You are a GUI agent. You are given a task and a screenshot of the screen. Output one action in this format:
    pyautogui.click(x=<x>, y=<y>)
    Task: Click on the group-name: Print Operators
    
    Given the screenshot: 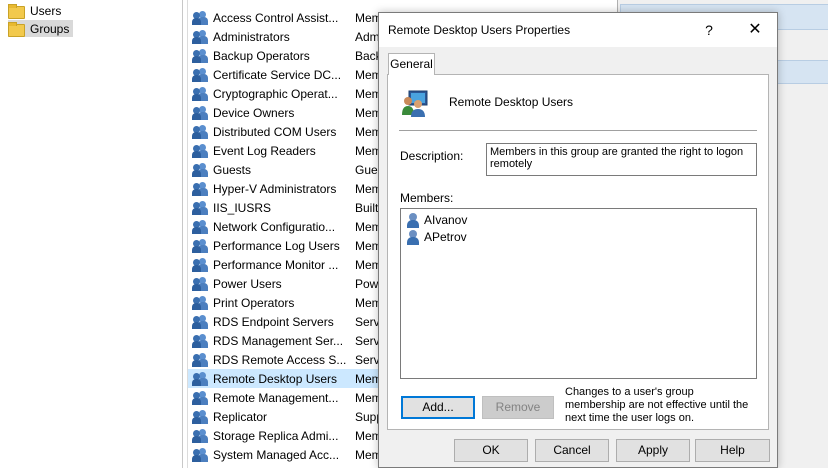 What is the action you would take?
    pyautogui.click(x=254, y=302)
    